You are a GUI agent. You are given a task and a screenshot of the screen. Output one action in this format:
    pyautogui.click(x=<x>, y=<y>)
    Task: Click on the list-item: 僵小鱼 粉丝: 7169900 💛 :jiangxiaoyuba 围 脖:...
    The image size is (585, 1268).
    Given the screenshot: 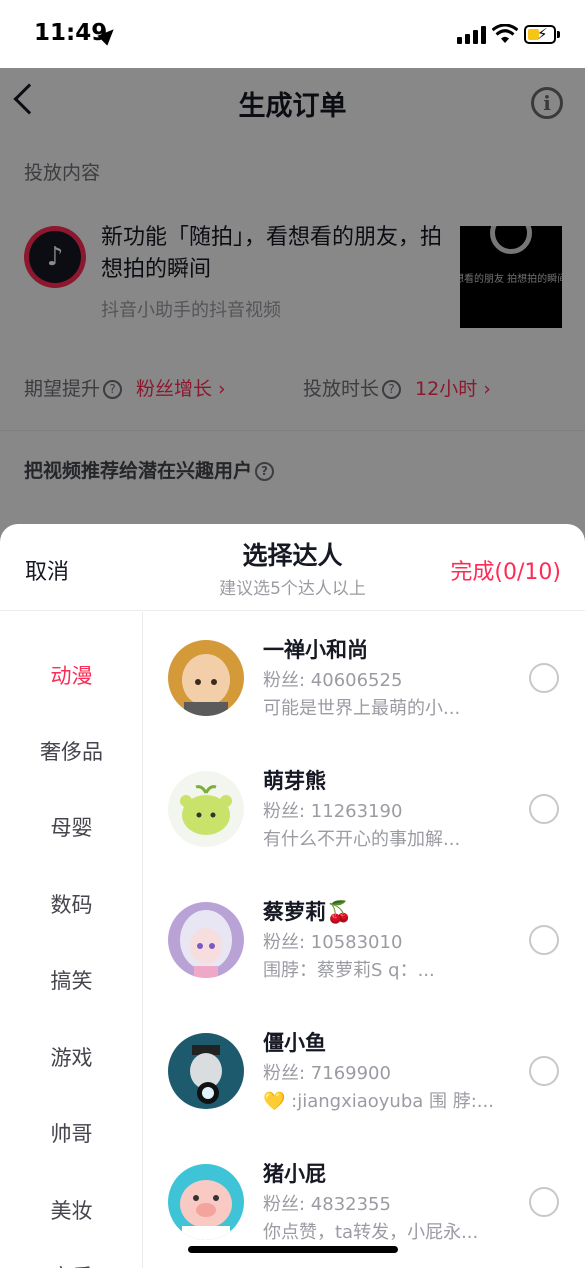 What is the action you would take?
    pyautogui.click(x=364, y=1065)
    